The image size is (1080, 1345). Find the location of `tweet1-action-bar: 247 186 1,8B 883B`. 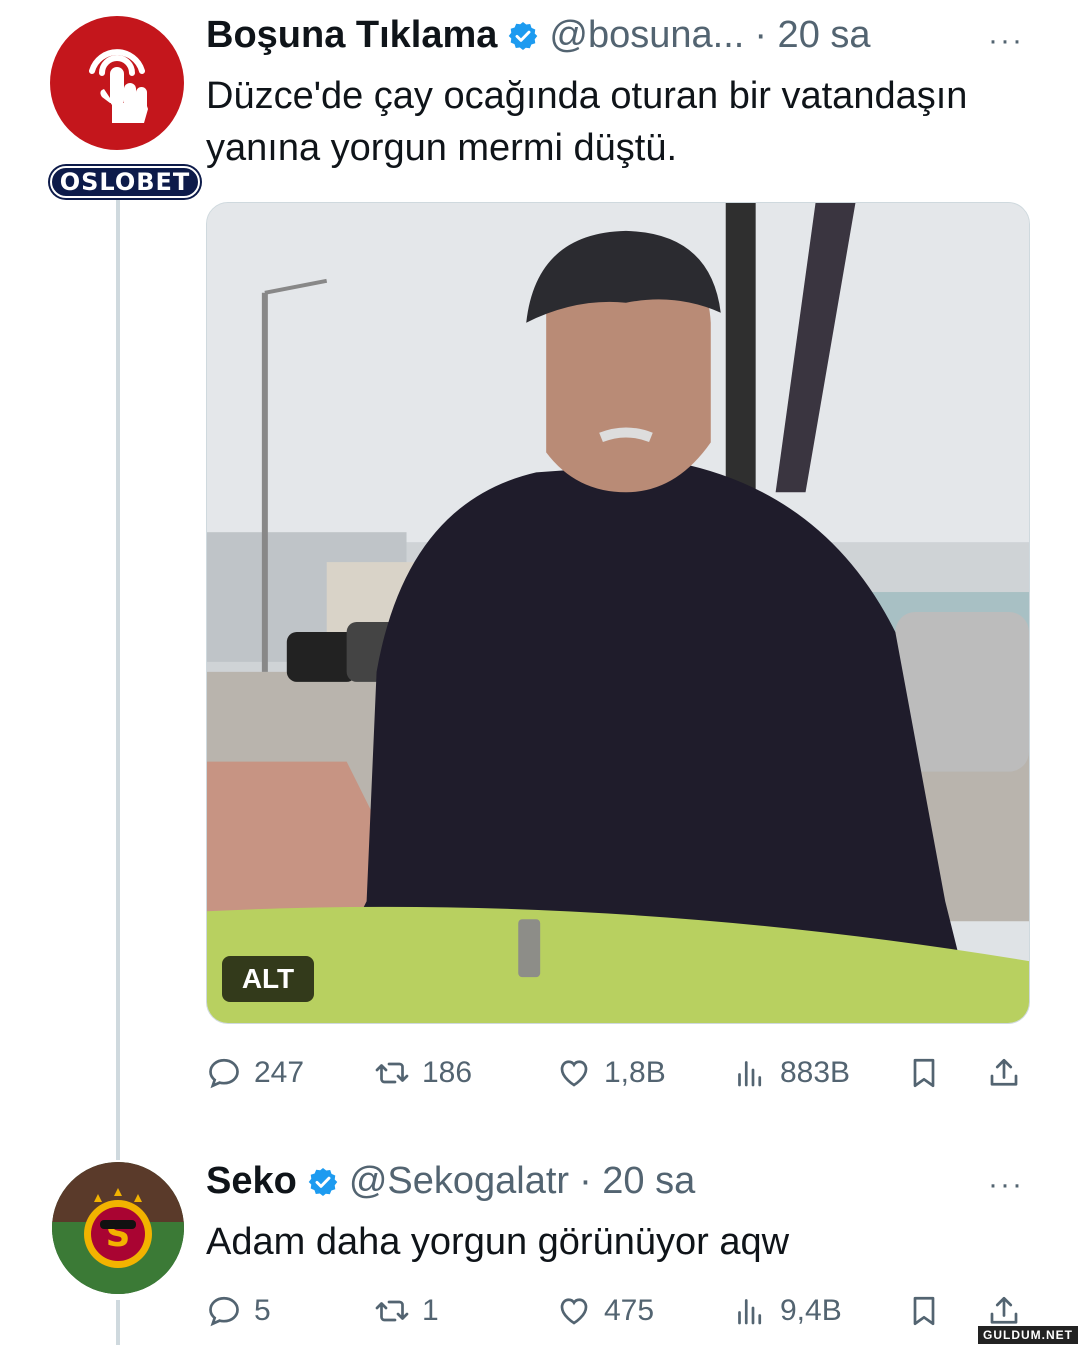

tweet1-action-bar: 247 186 1,8B 883B is located at coordinates (618, 1073).